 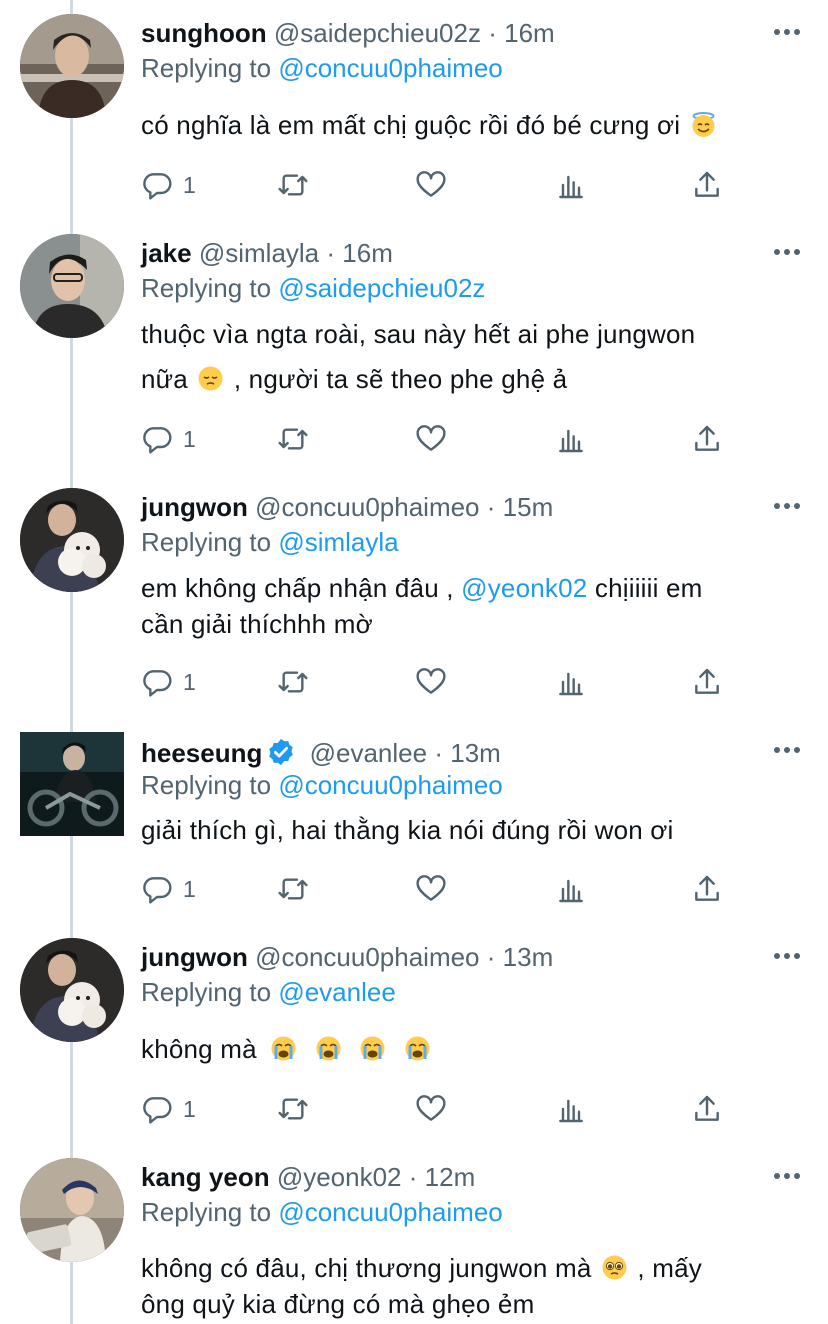 I want to click on tweet-header: heeseung @evanlee · 13m, so click(x=464, y=753).